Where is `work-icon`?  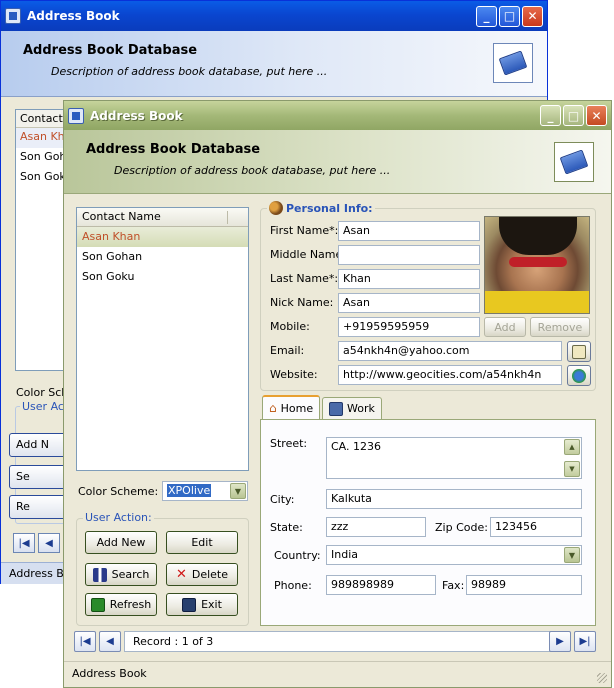
work-icon is located at coordinates (336, 408).